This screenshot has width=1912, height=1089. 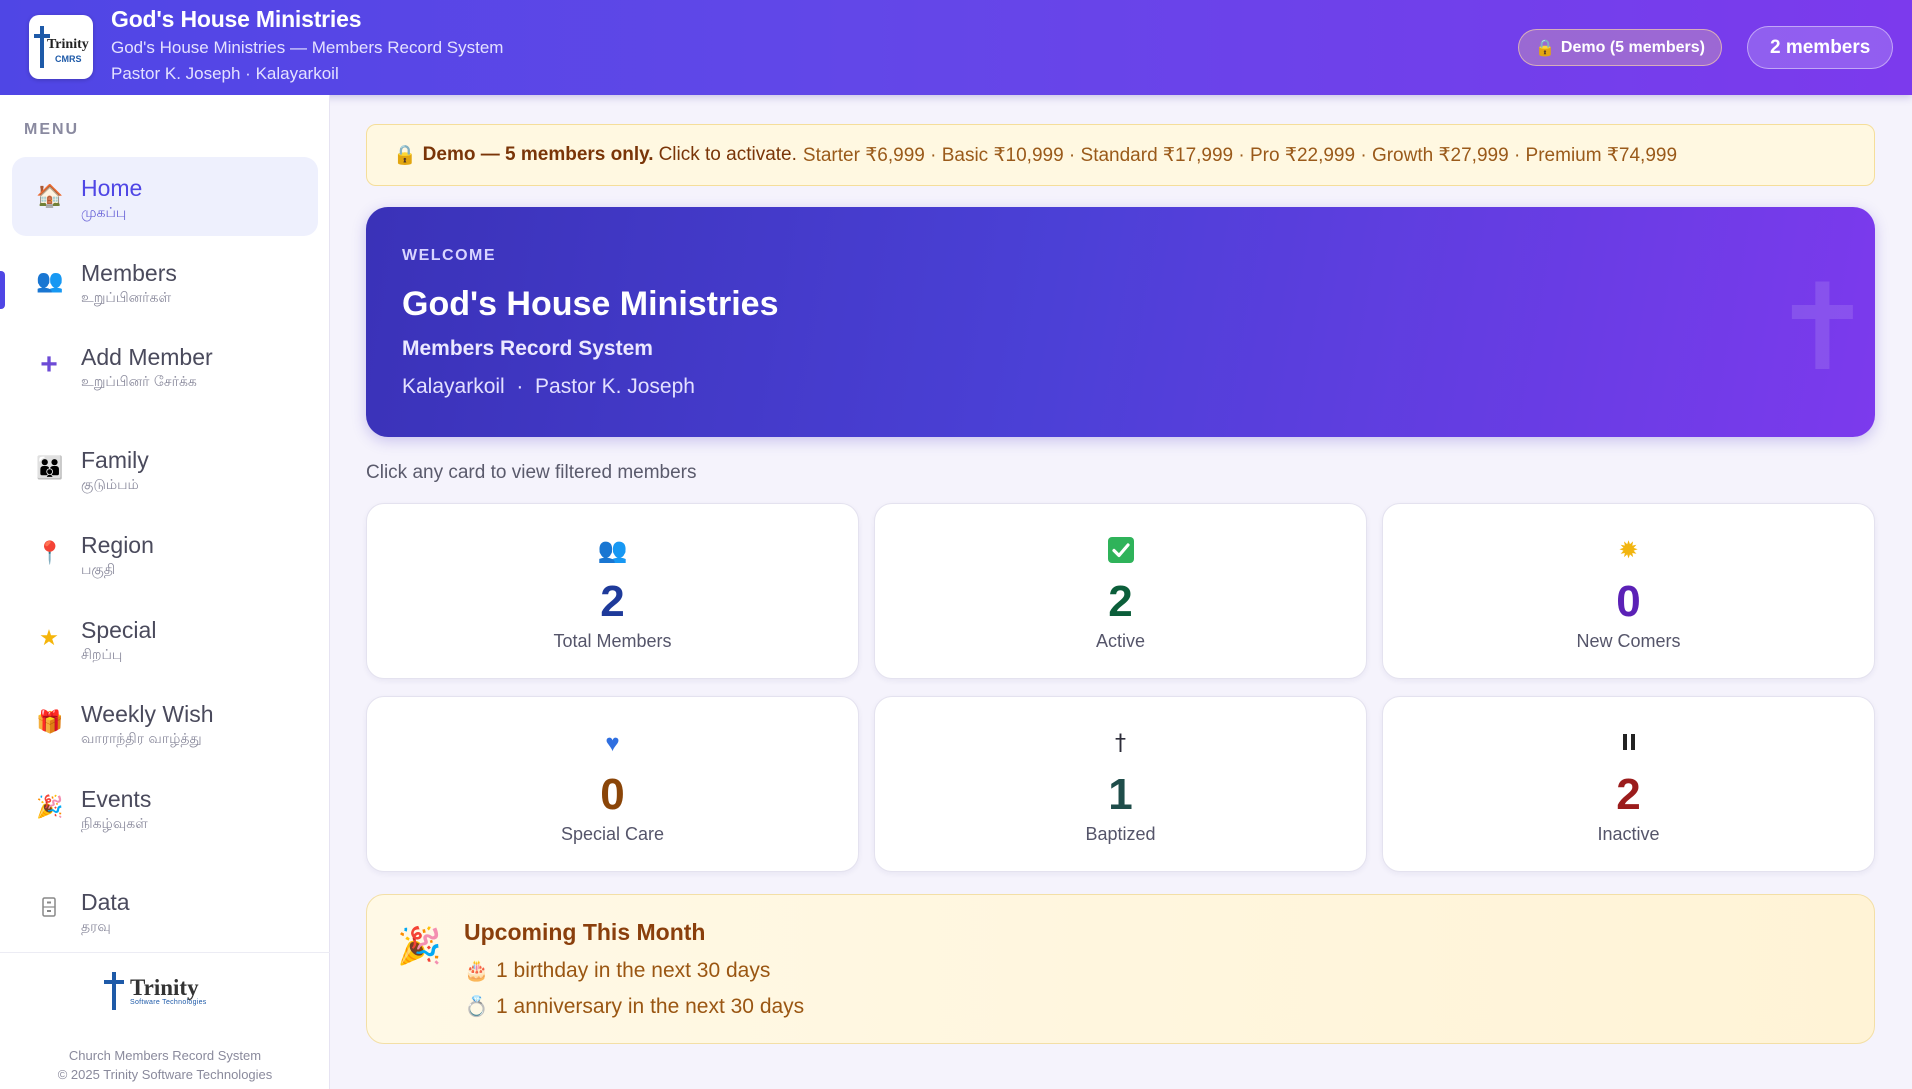 I want to click on sidebar-item-label: Home, so click(x=112, y=188).